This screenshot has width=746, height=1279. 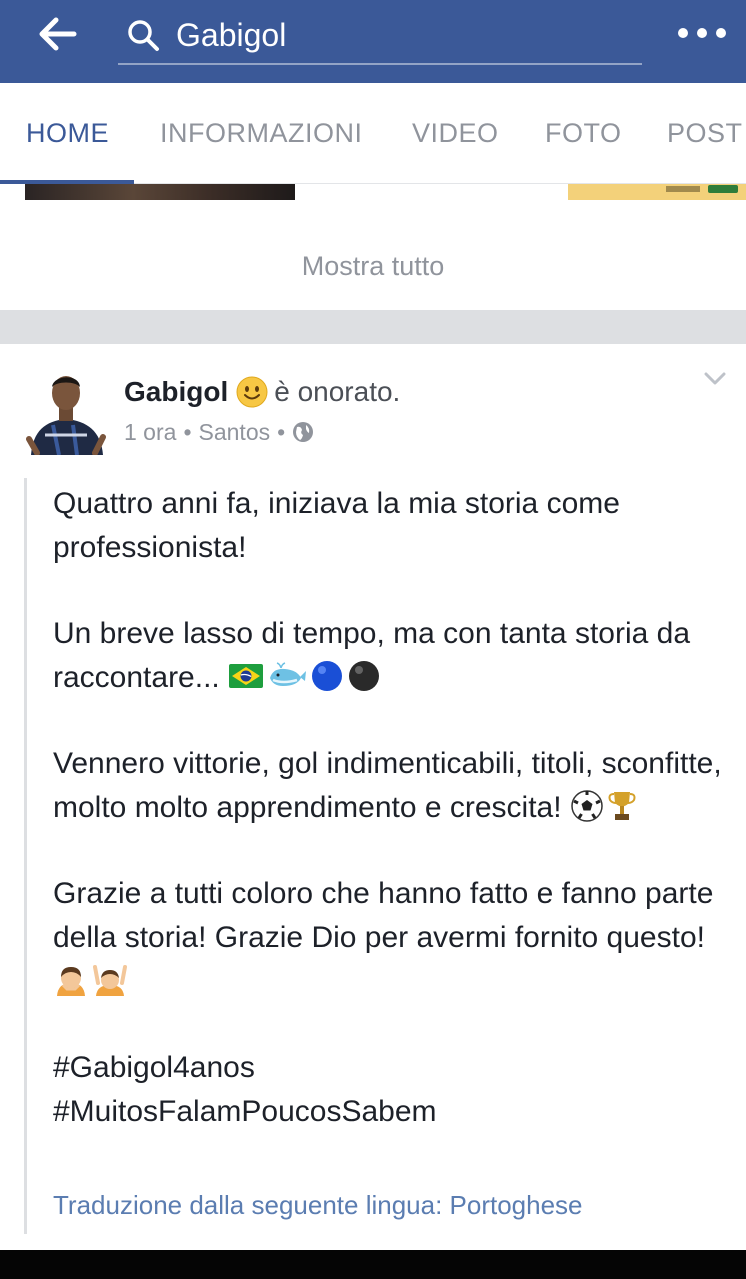 I want to click on post-feeling-text: è onorato., so click(x=337, y=391).